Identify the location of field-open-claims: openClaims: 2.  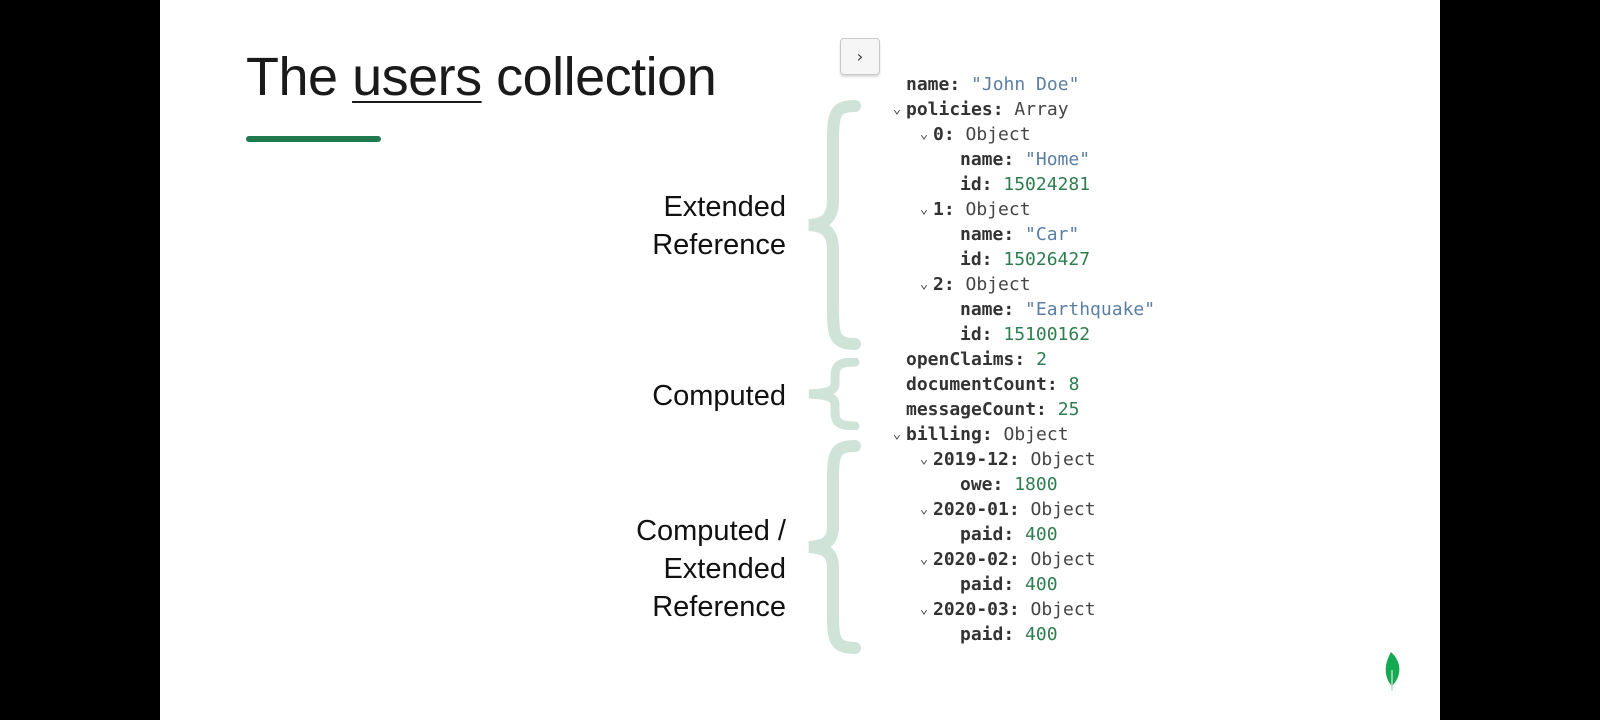
(976, 359).